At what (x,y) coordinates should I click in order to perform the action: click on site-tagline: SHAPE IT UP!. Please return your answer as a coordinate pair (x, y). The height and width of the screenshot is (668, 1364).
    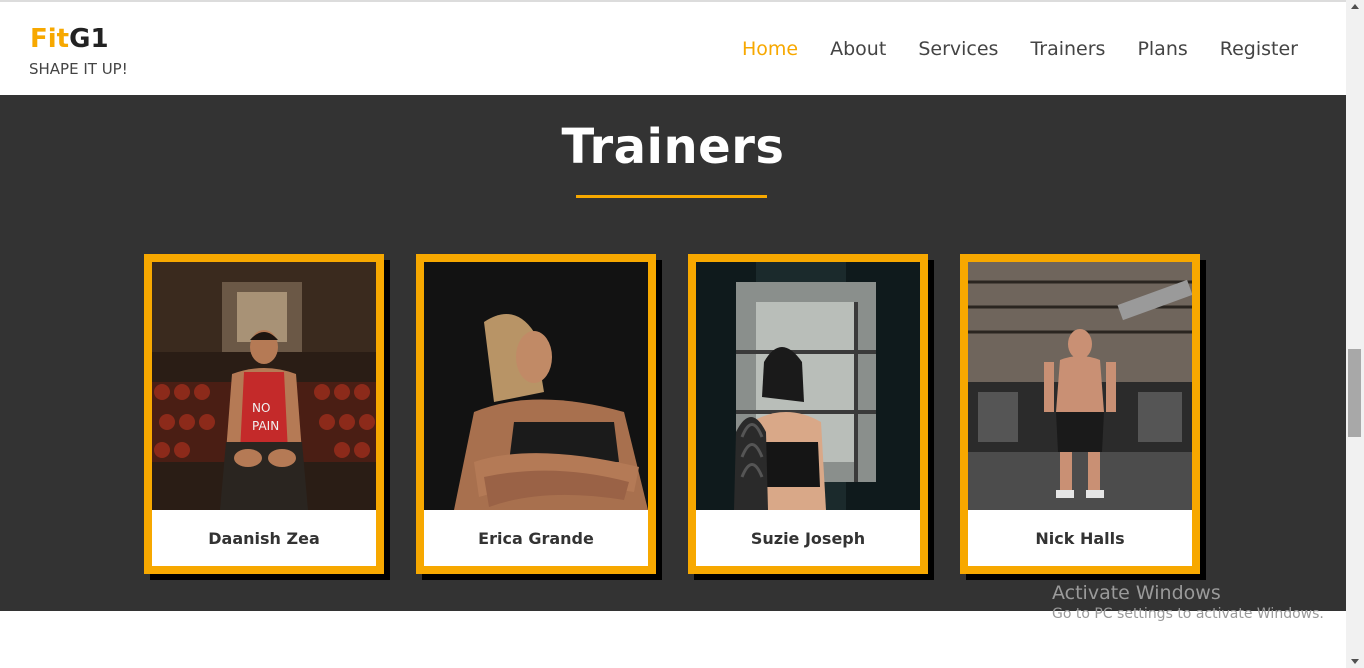
    Looking at the image, I should click on (78, 69).